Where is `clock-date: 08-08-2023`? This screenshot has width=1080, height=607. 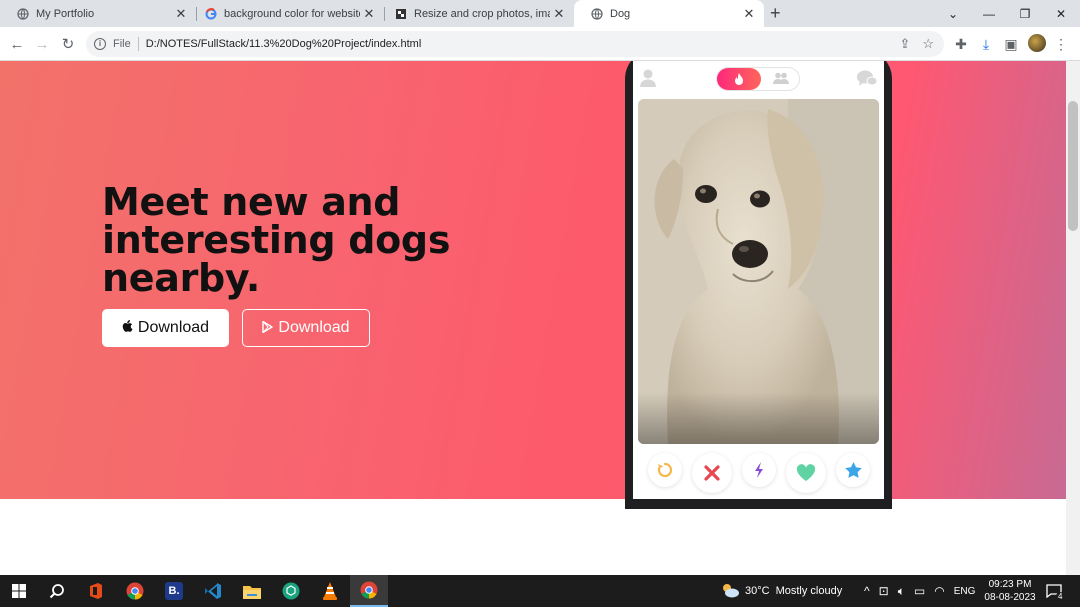 clock-date: 08-08-2023 is located at coordinates (1010, 597).